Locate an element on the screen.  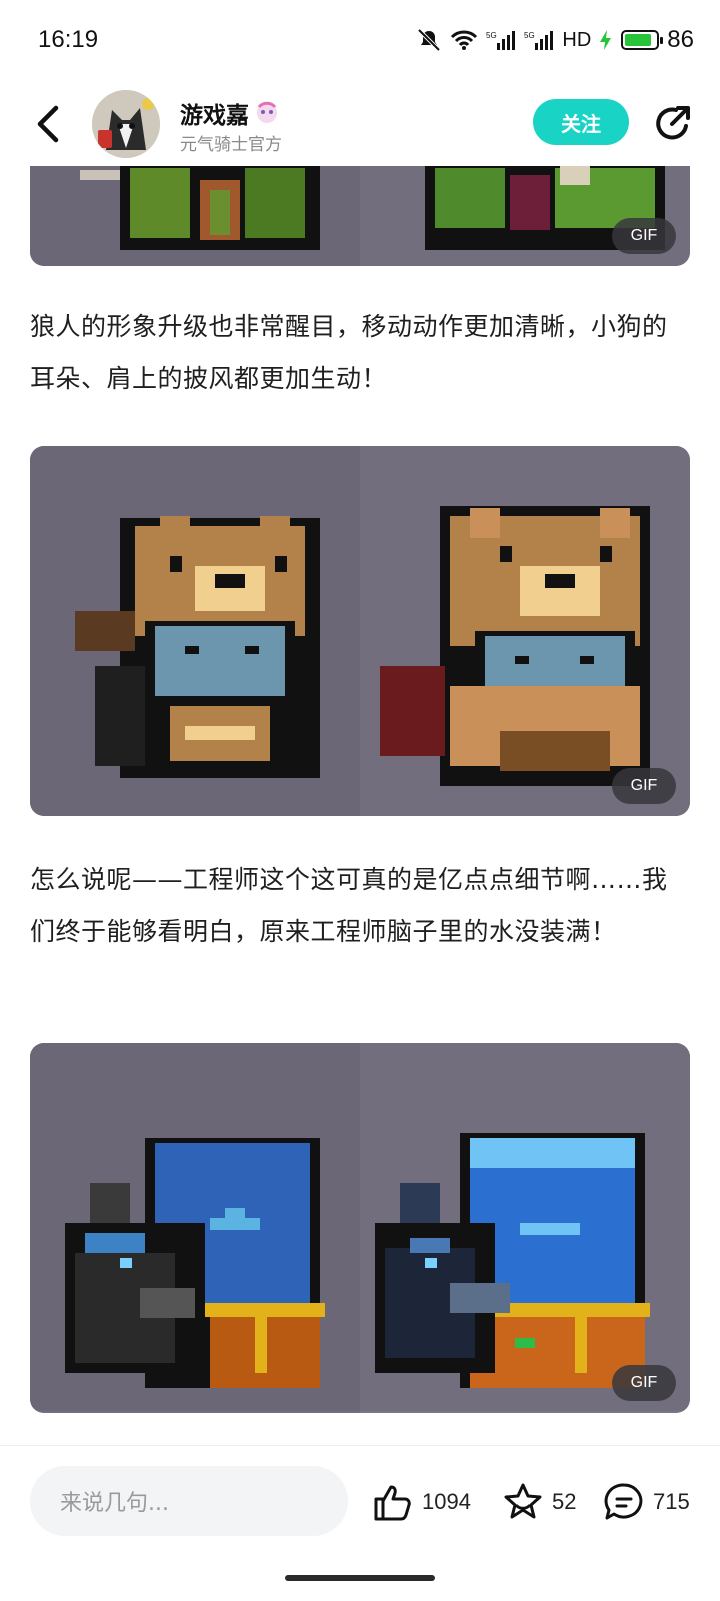
signal-icon: 5G is located at coordinates (501, 40).